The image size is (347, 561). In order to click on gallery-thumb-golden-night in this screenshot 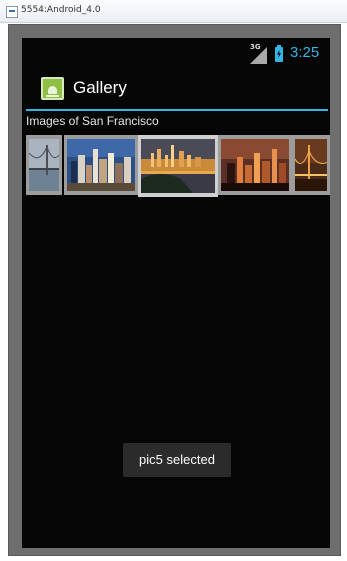, I will do `click(178, 166)`.